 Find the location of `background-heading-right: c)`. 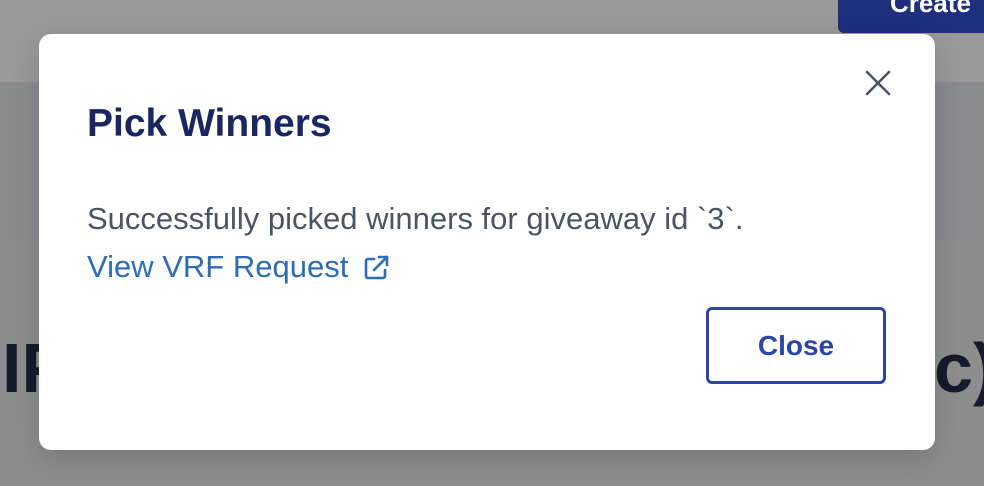

background-heading-right: c) is located at coordinates (959, 368).